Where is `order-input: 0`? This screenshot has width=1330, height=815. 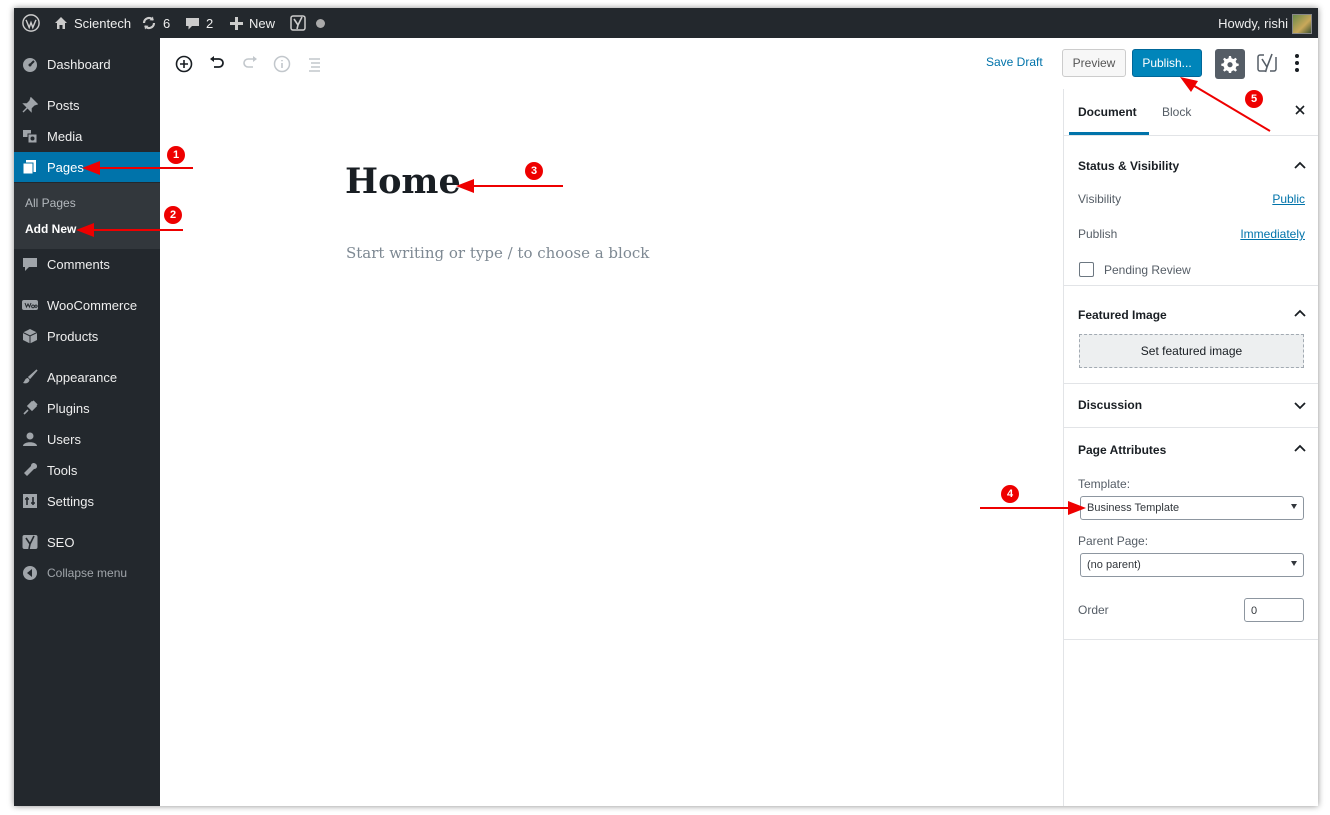 order-input: 0 is located at coordinates (1274, 610).